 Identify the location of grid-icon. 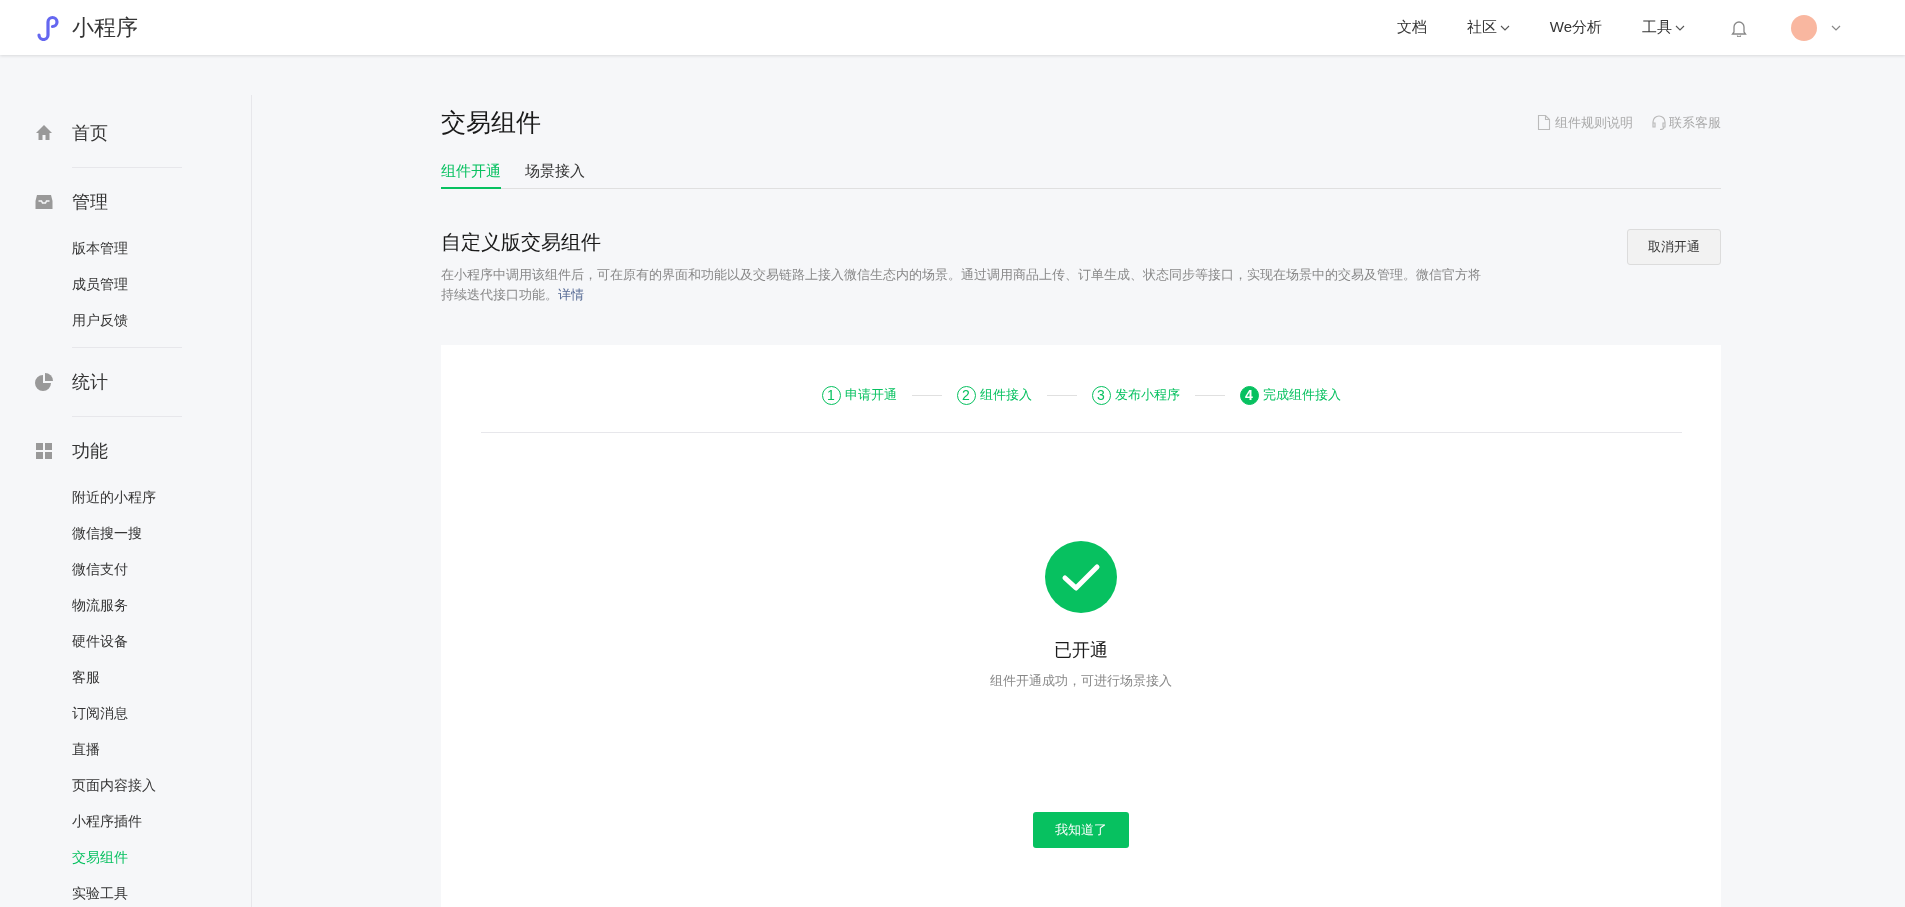
(44, 451).